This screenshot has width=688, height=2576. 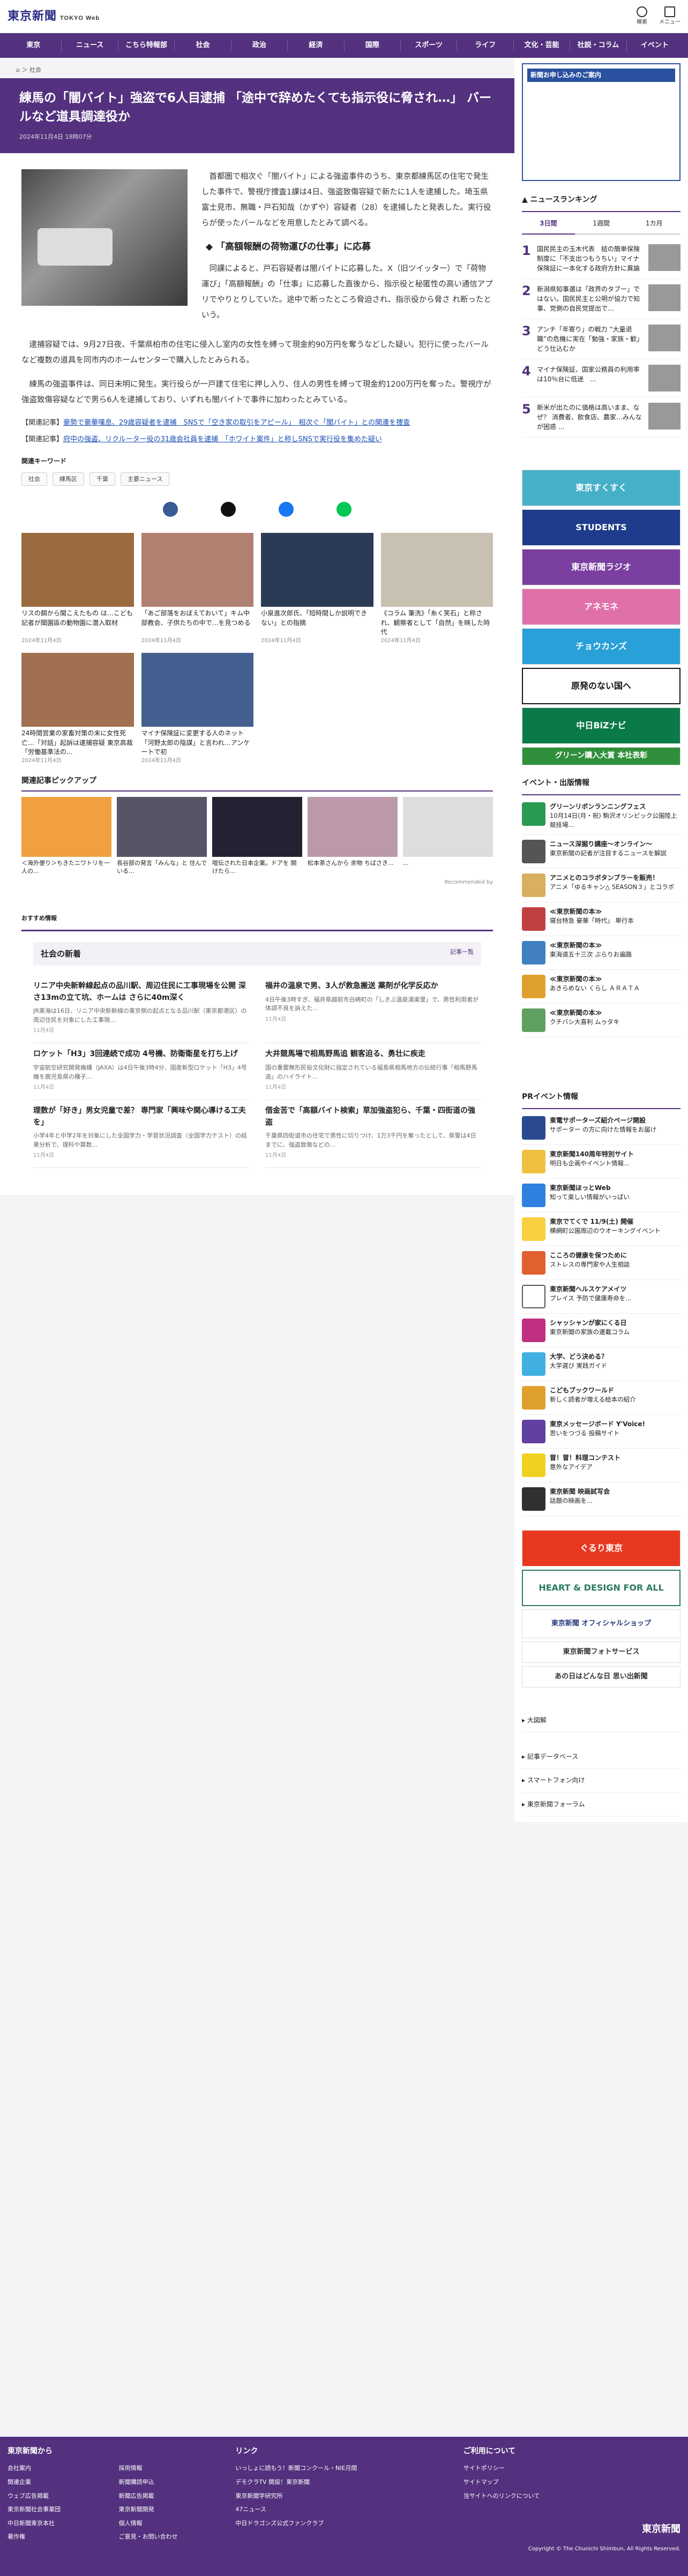 I want to click on menu-button: メニュー, so click(x=669, y=16).